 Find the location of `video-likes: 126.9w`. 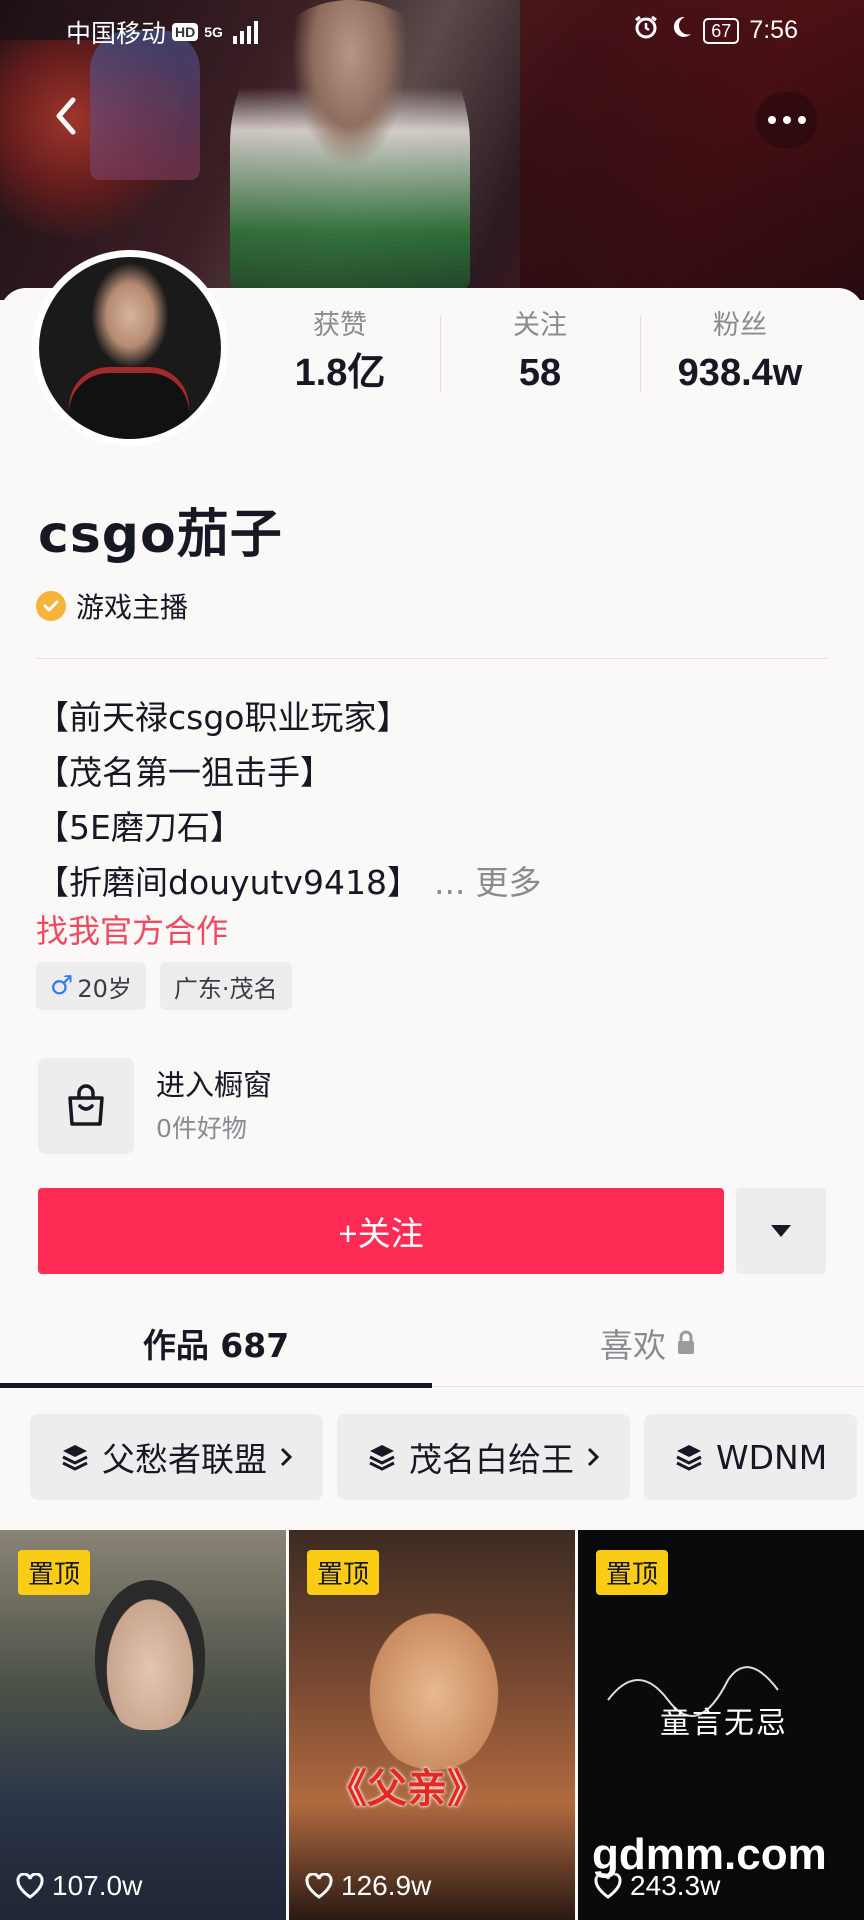

video-likes: 126.9w is located at coordinates (368, 1886).